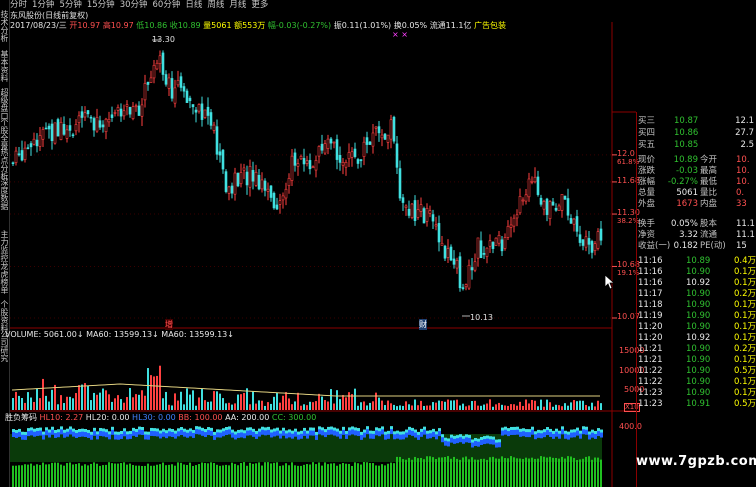 This screenshot has height=487, width=756. I want to click on event-marker-increase: 增, so click(169, 324).